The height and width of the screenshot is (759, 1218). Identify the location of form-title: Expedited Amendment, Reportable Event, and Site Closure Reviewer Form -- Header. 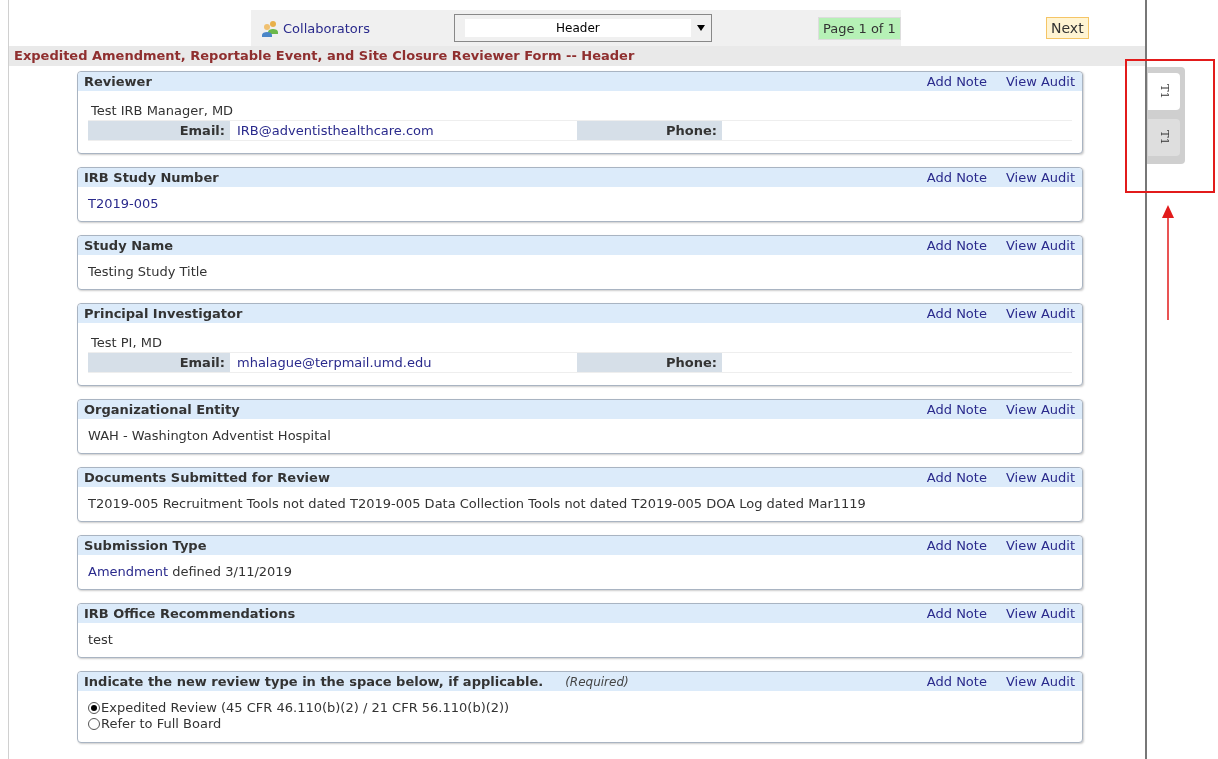
(577, 56).